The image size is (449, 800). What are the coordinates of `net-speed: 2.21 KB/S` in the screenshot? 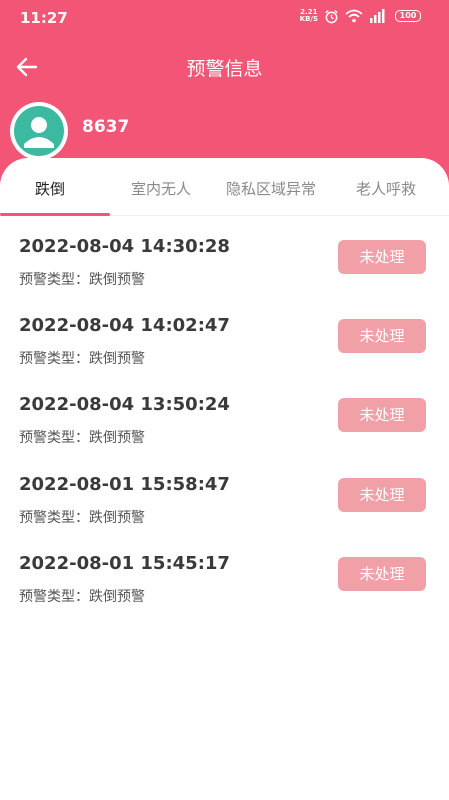 It's located at (309, 16).